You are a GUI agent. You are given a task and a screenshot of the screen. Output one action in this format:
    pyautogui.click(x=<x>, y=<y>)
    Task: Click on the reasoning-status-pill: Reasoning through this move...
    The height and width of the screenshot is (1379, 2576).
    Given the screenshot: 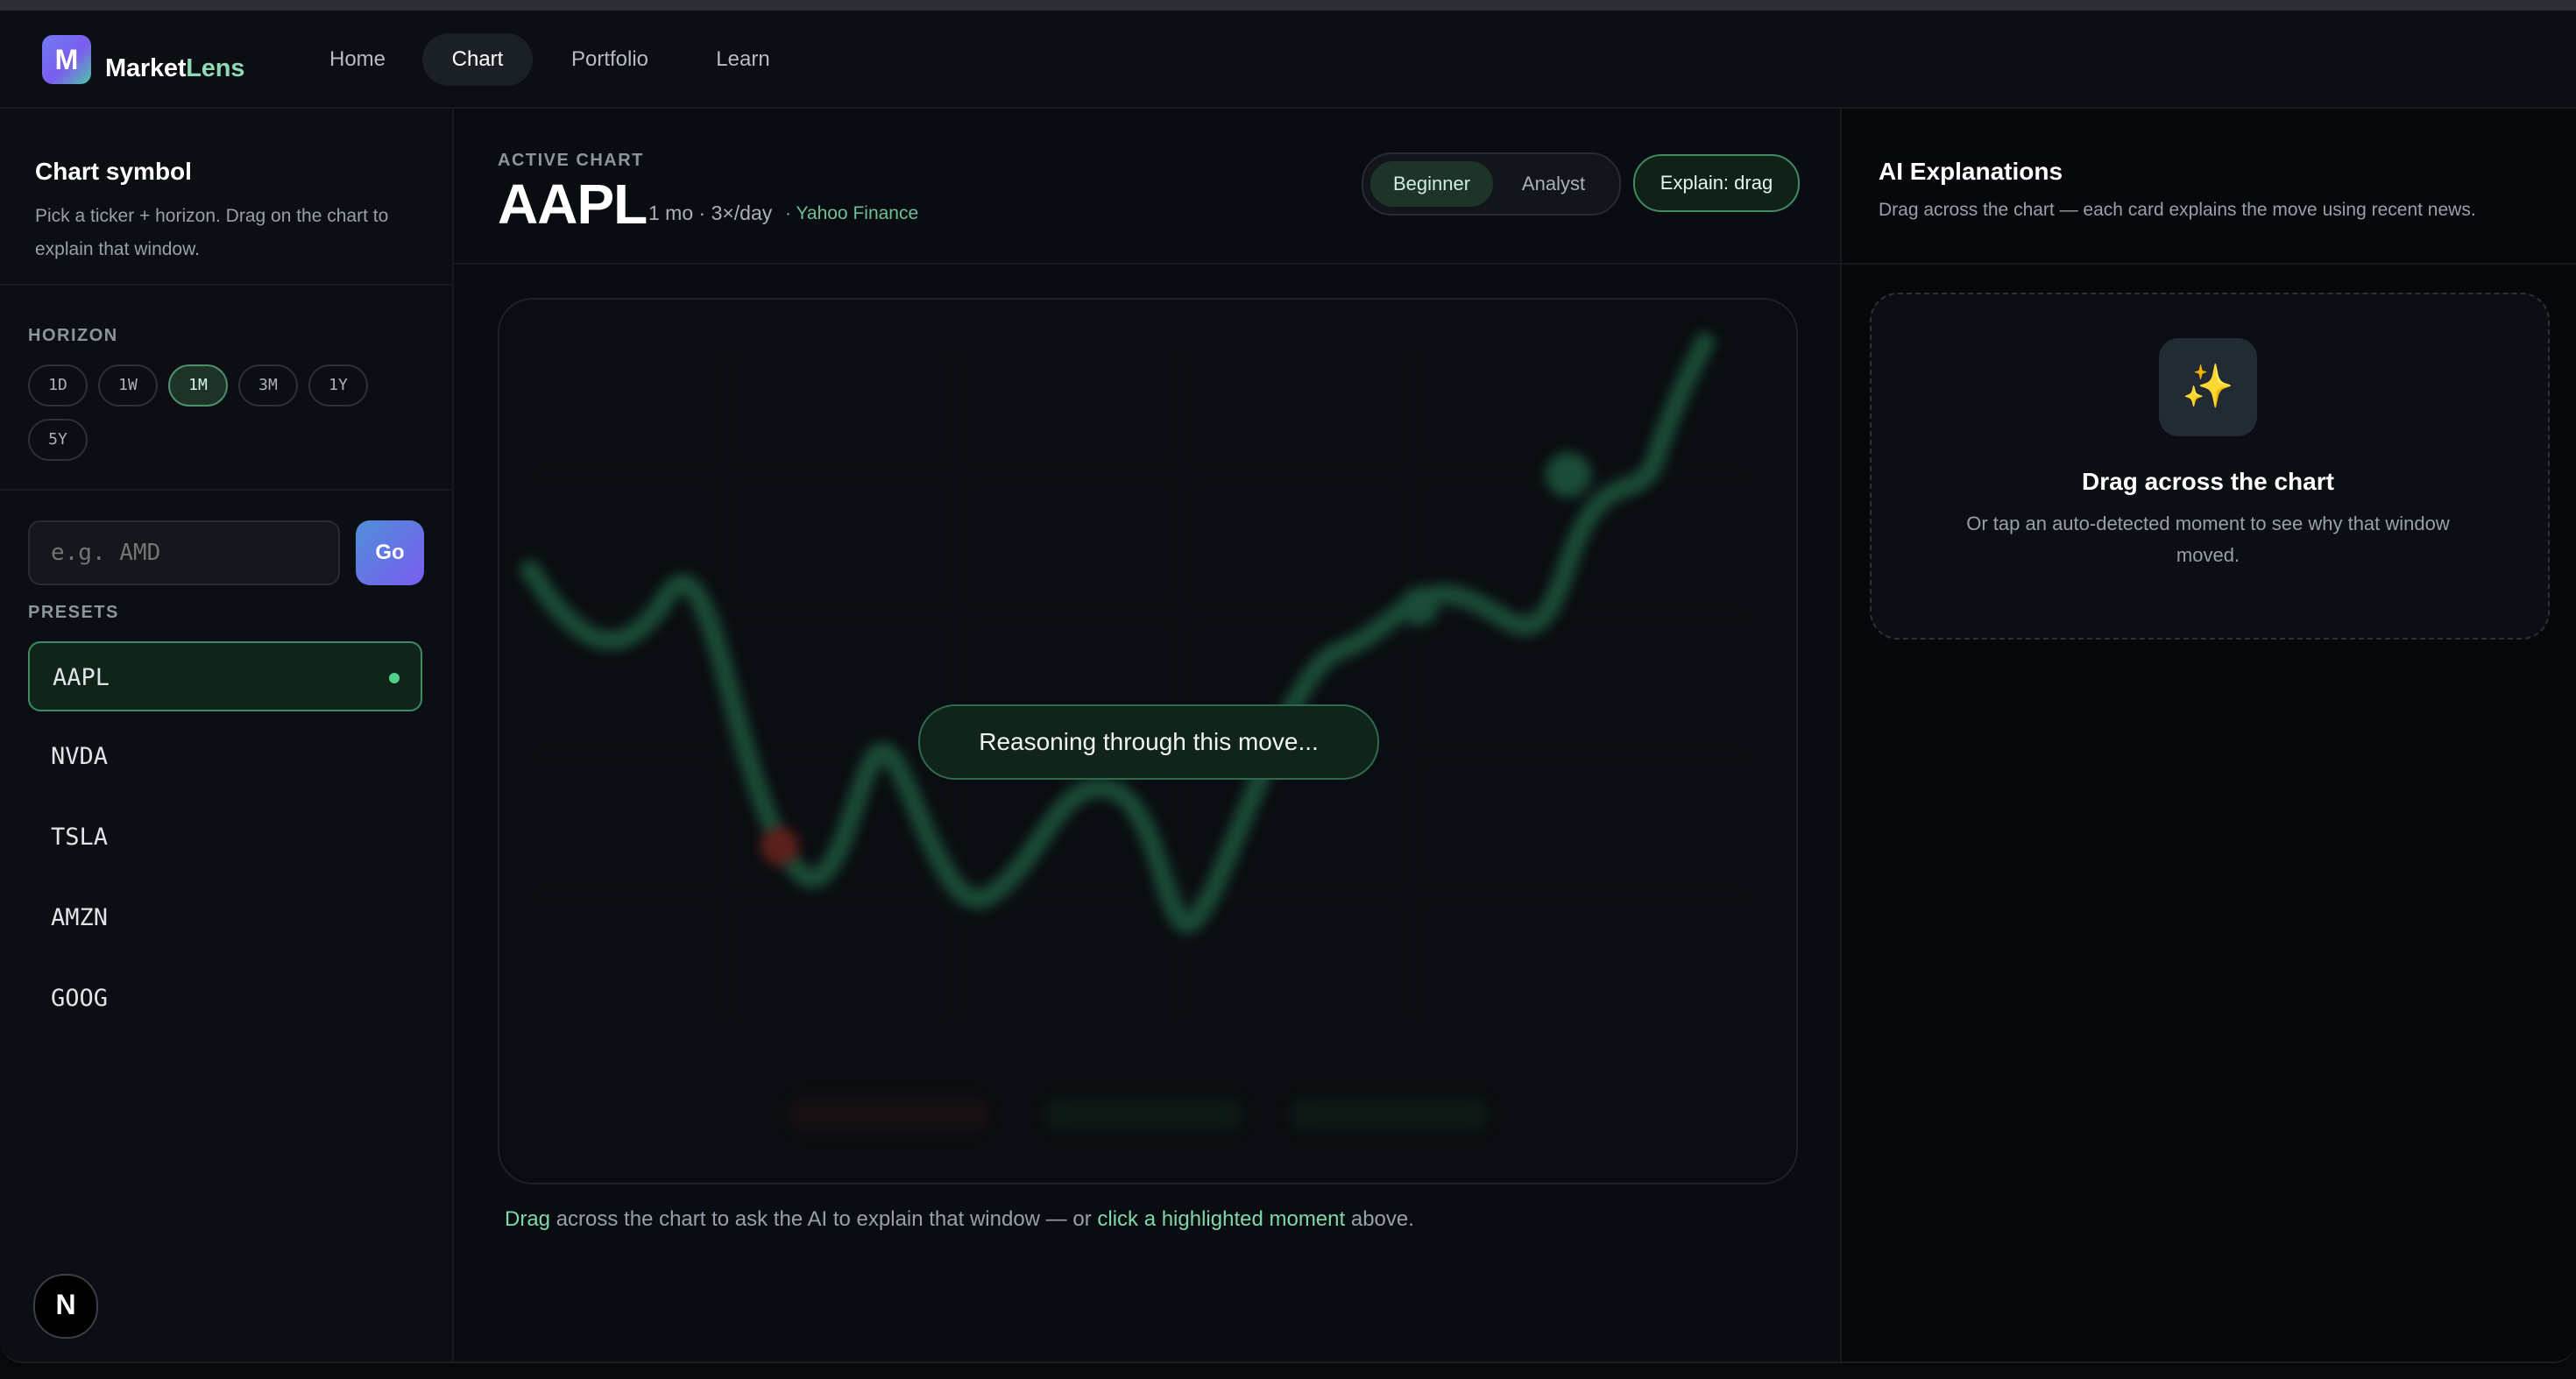 What is the action you would take?
    pyautogui.click(x=1148, y=742)
    